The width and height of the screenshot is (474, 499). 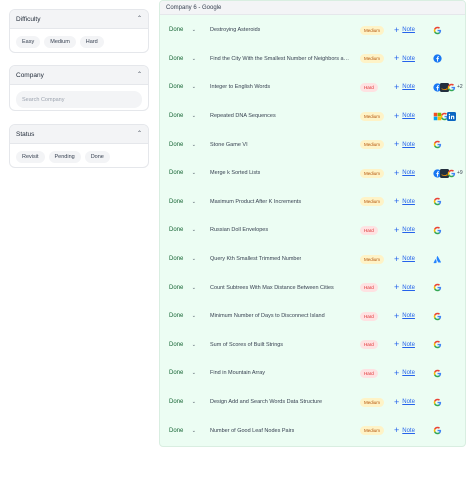 I want to click on problem-title: Query Kth Smallest Trimmed Number, so click(x=255, y=259).